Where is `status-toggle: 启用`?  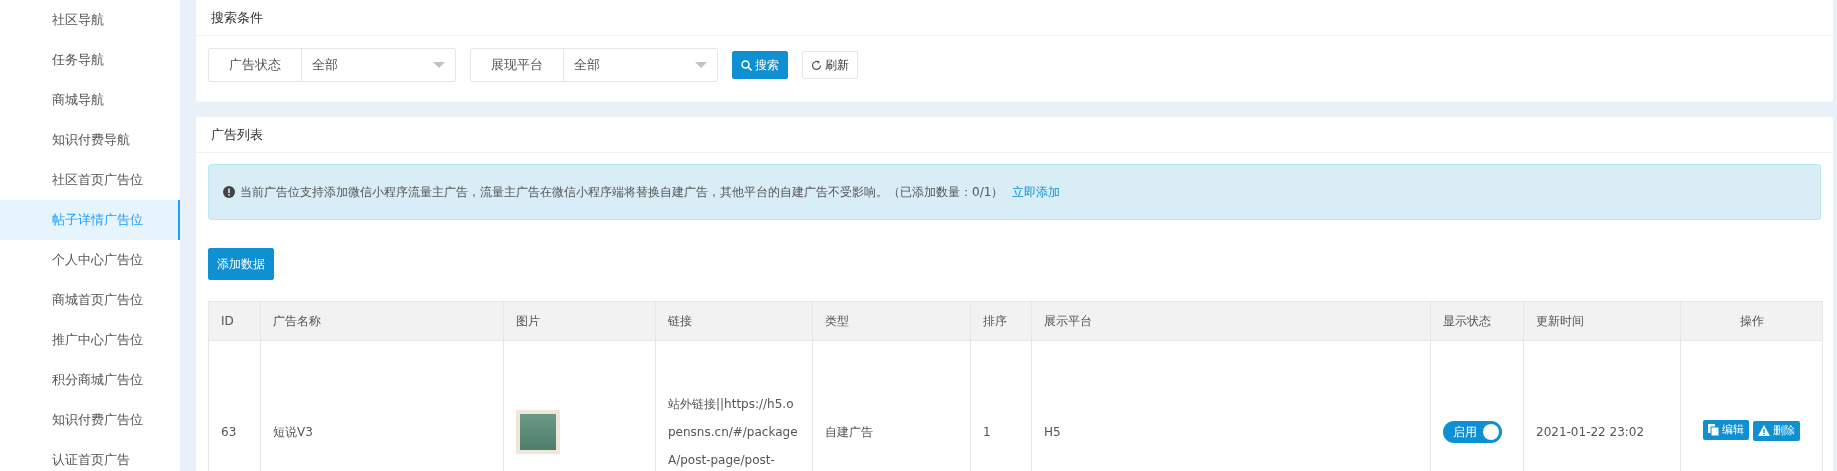 status-toggle: 启用 is located at coordinates (1472, 432).